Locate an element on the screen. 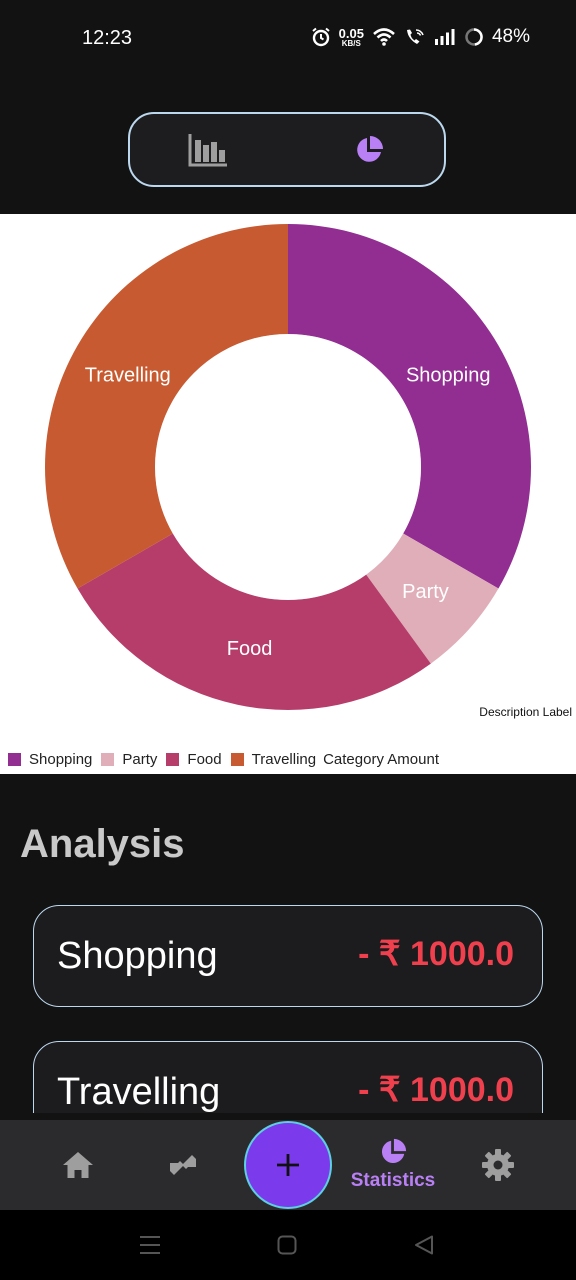  signal-icon is located at coordinates (444, 37).